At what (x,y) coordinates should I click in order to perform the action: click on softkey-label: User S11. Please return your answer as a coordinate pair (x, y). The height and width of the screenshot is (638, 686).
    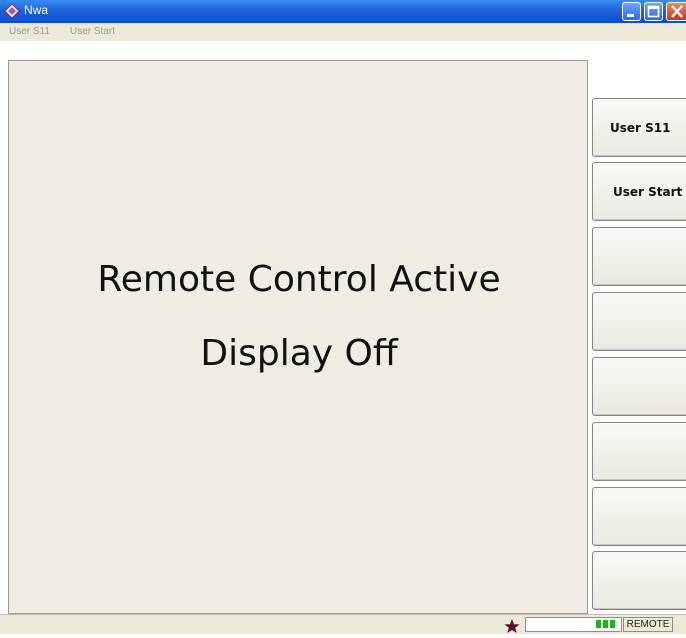
    Looking at the image, I should click on (640, 127).